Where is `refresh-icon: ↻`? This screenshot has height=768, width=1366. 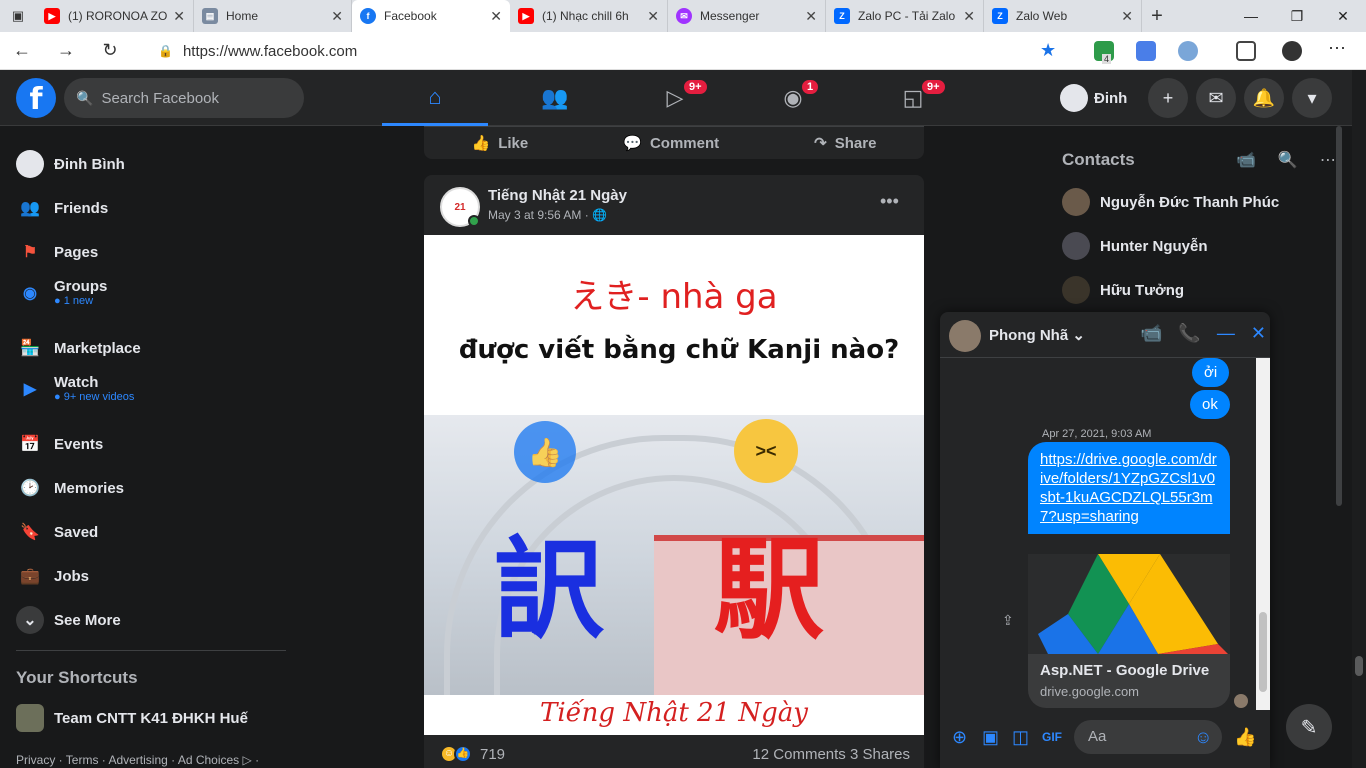 refresh-icon: ↻ is located at coordinates (110, 50).